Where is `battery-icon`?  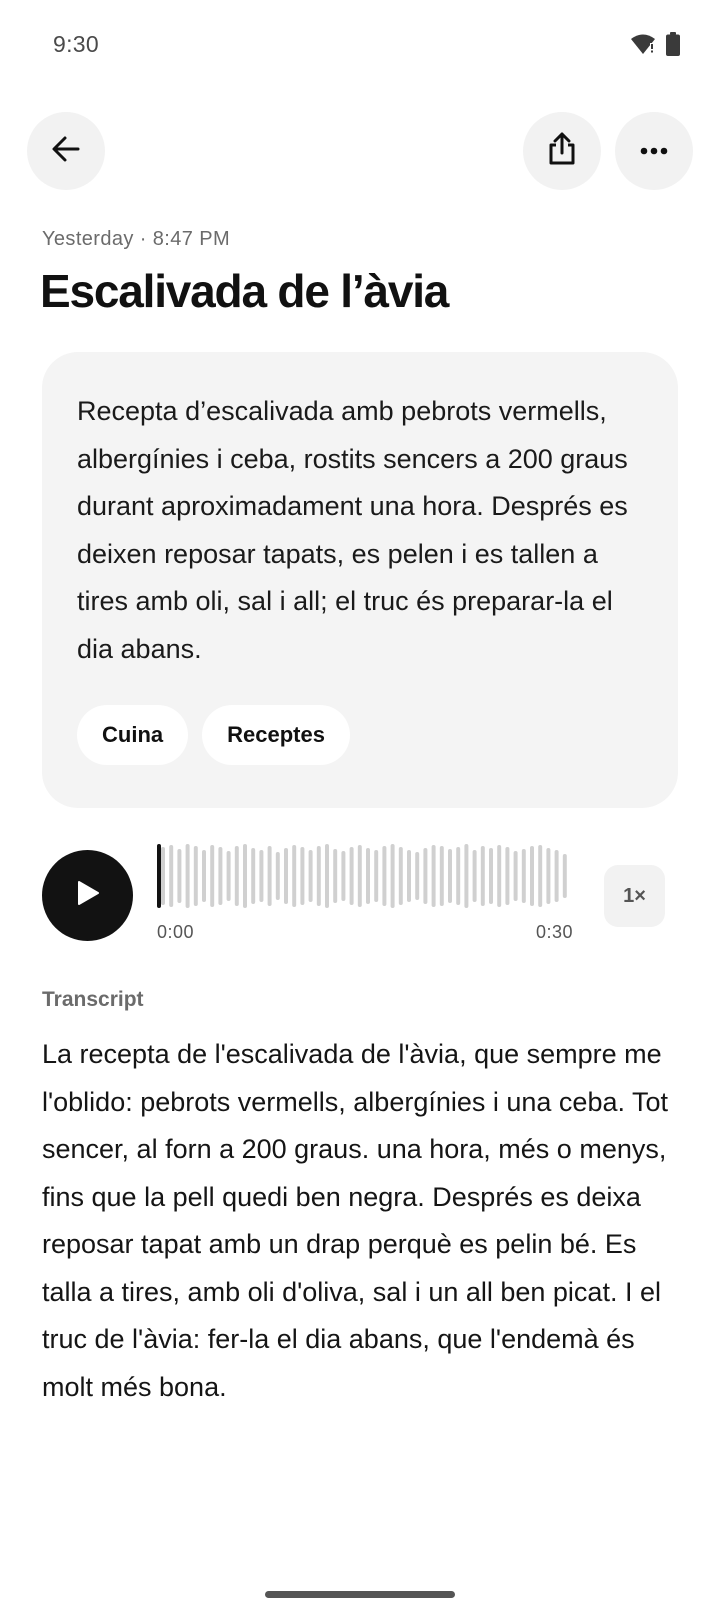 battery-icon is located at coordinates (673, 44).